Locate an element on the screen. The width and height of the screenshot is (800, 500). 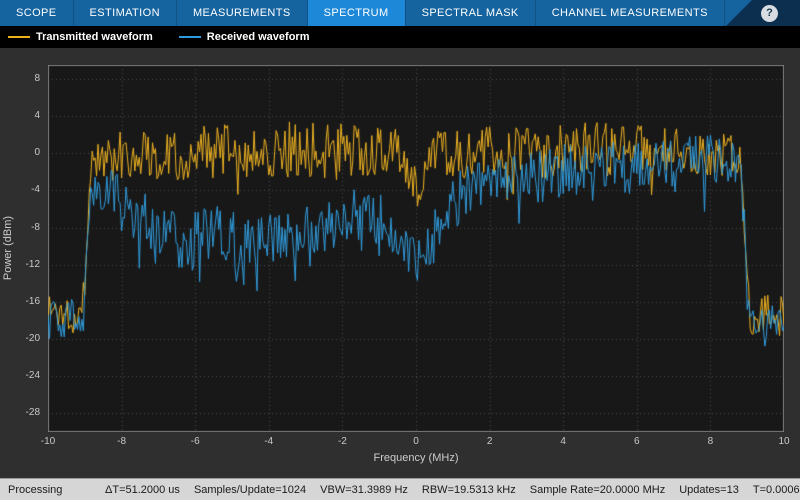
y-tick-label: -20 is located at coordinates (32, 339).